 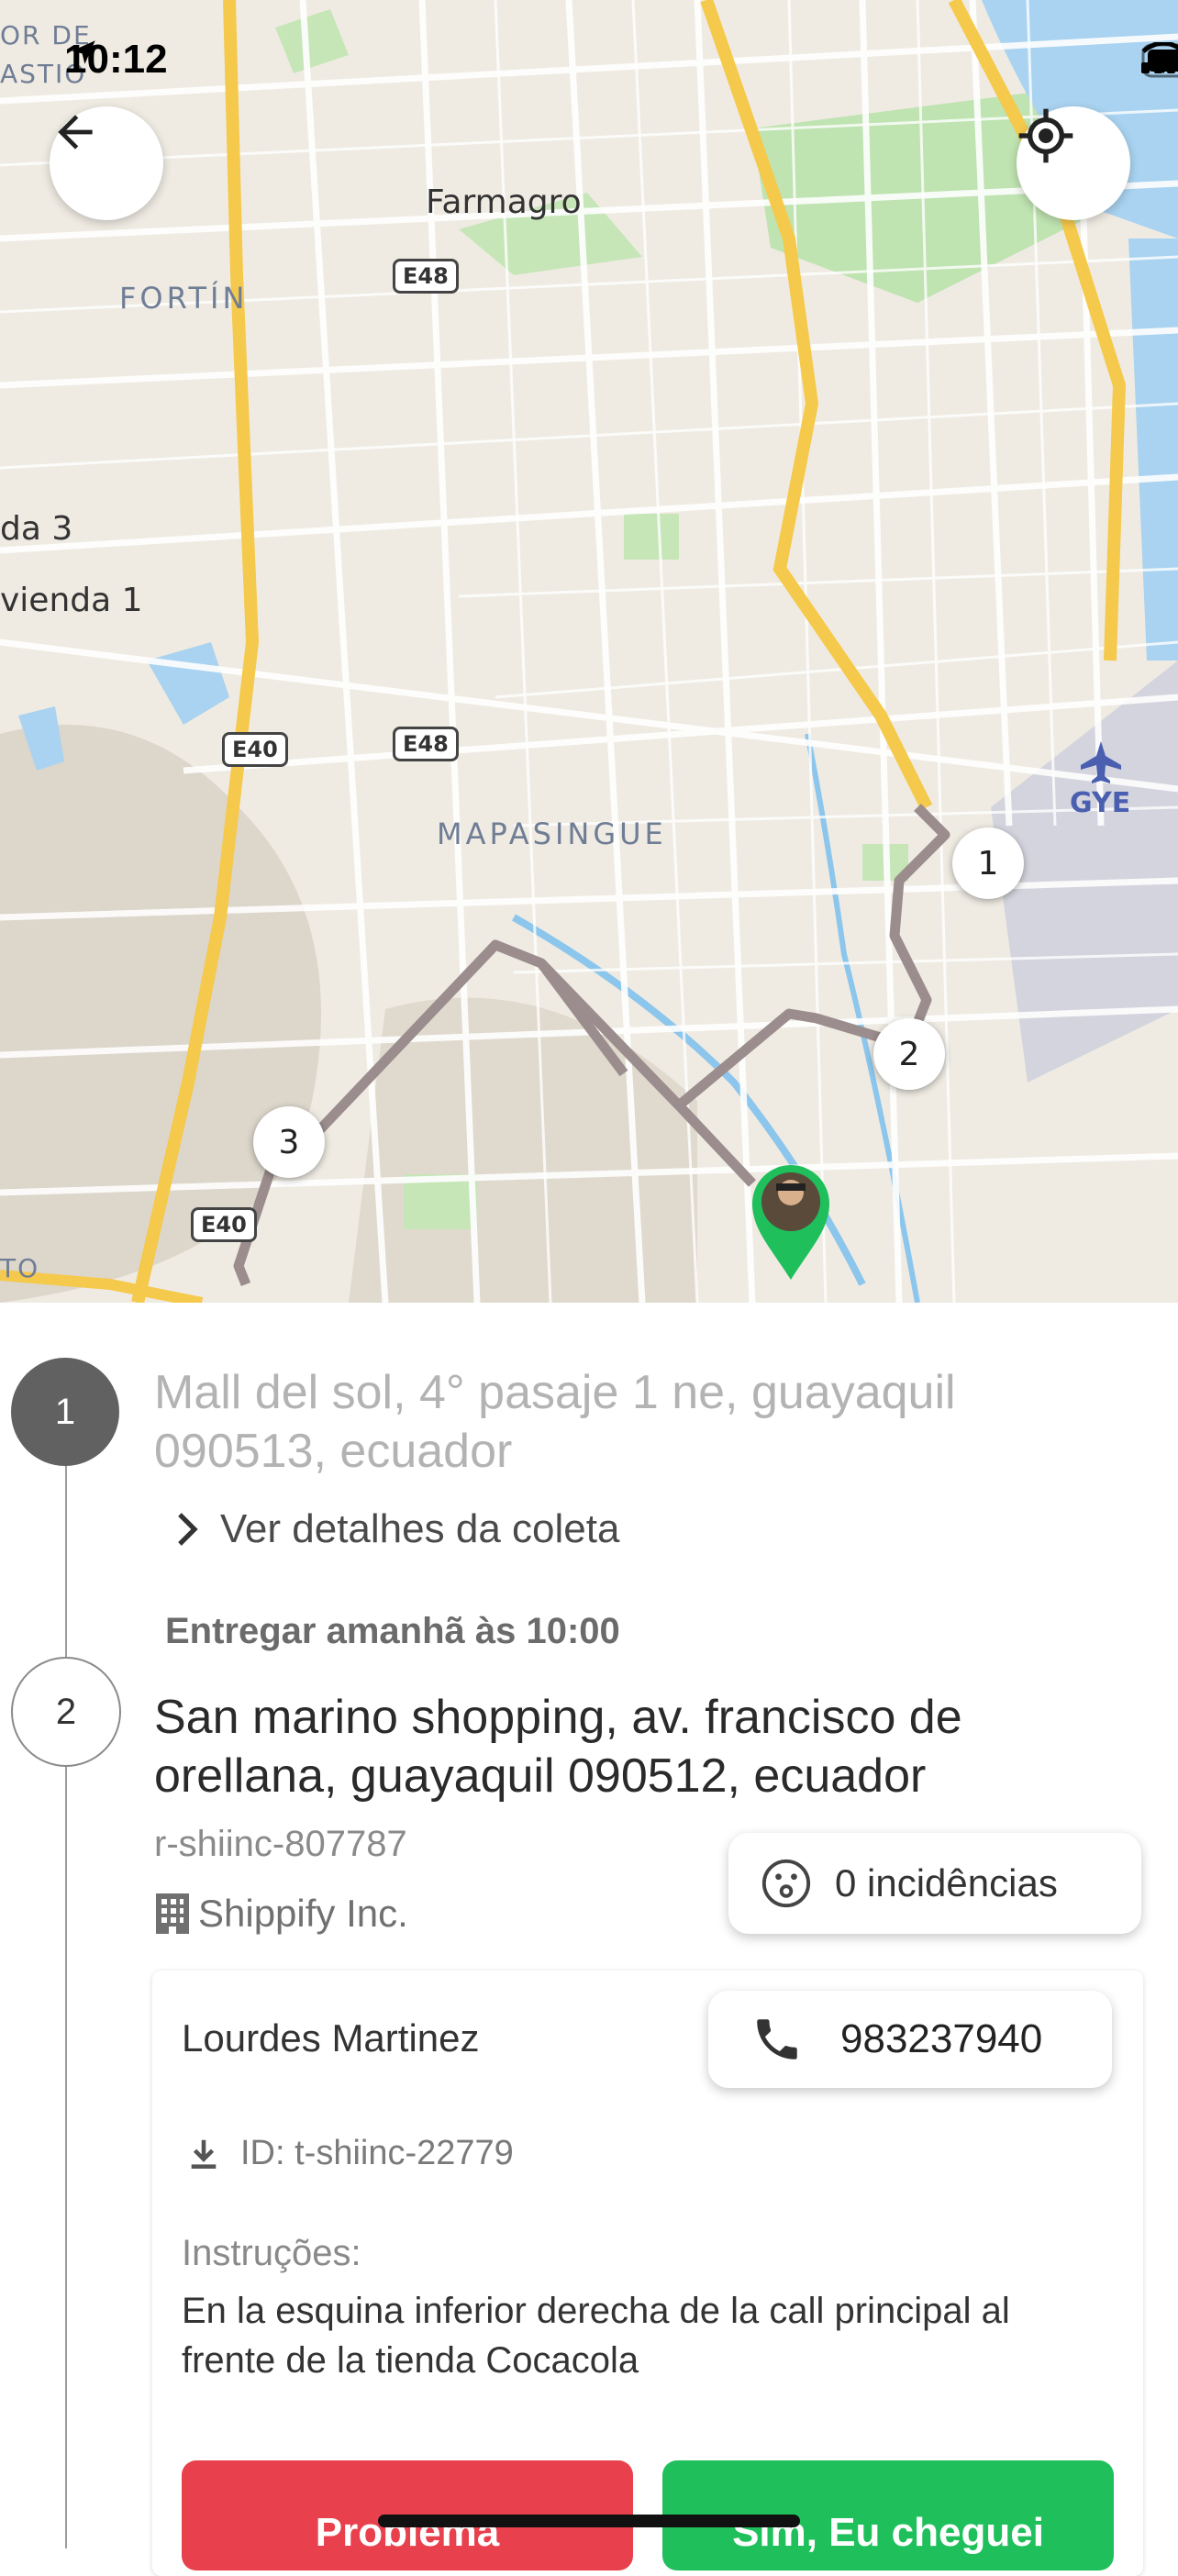 I want to click on map-label-fortin: FORTÍN, so click(x=184, y=298).